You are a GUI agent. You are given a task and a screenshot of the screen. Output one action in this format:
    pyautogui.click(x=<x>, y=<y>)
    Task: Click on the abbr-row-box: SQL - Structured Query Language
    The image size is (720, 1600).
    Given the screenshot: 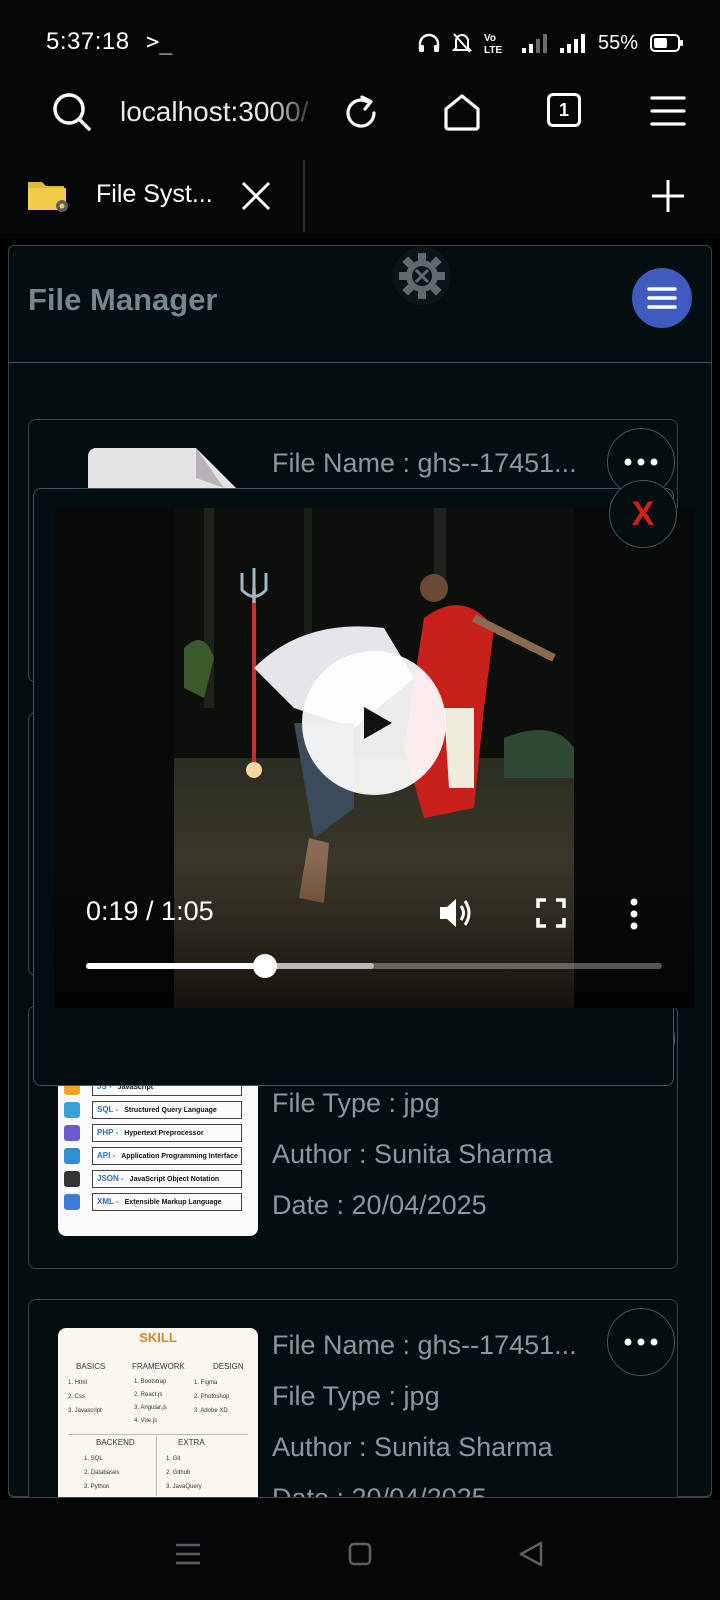 What is the action you would take?
    pyautogui.click(x=167, y=1110)
    